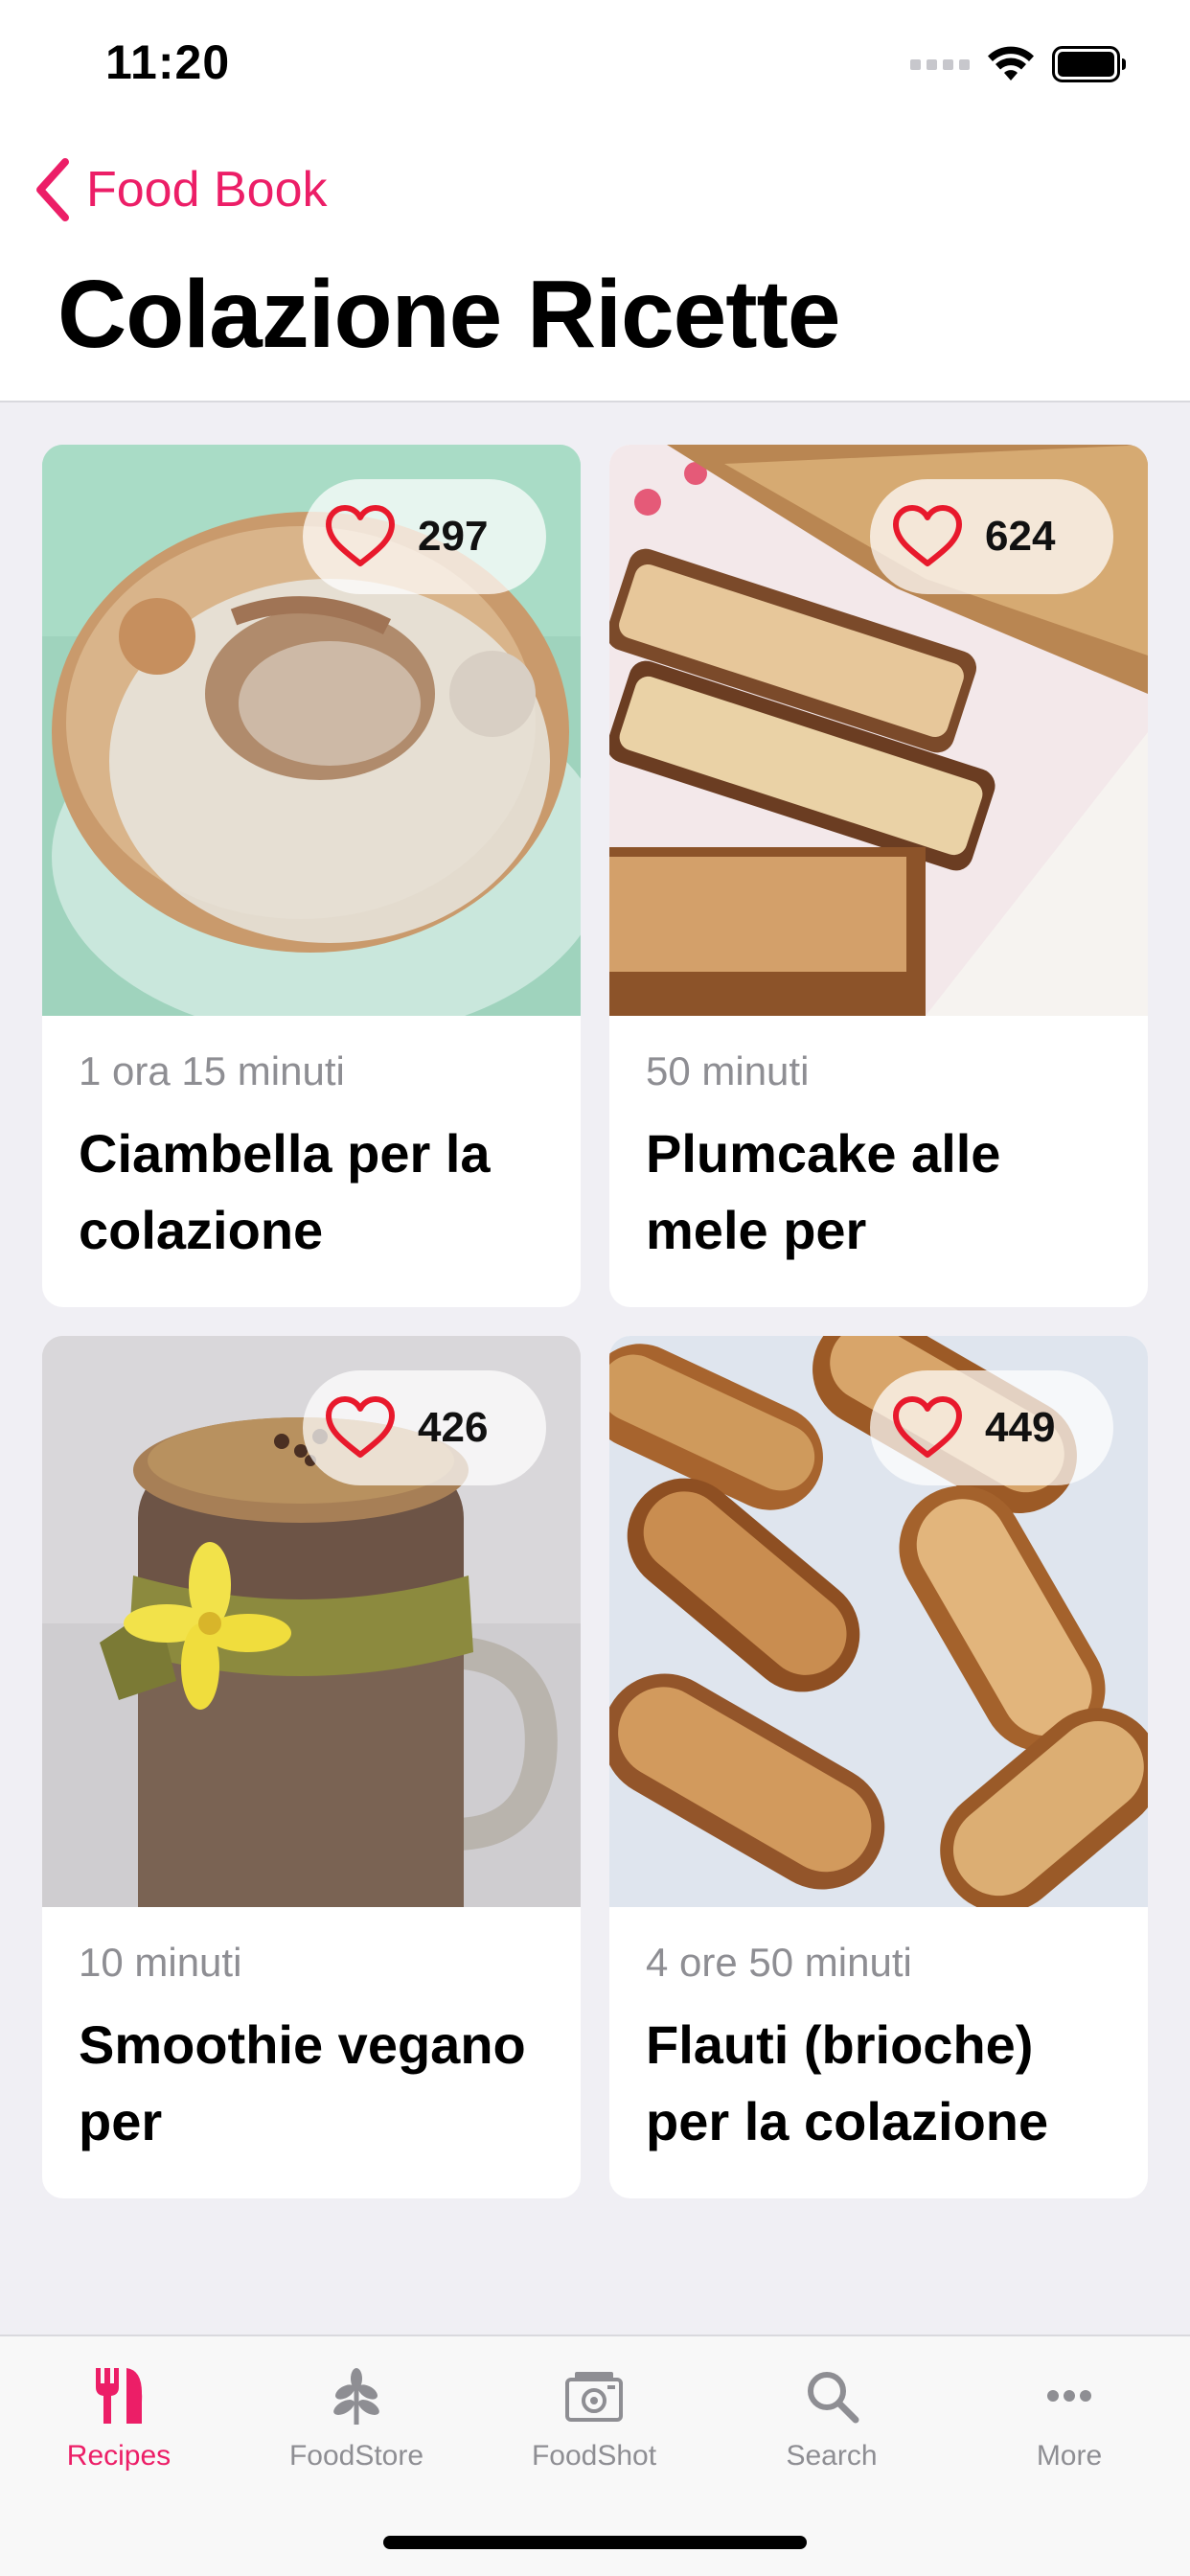 This screenshot has height=2576, width=1190. Describe the element at coordinates (1070, 2395) in the screenshot. I see `more-icon` at that location.